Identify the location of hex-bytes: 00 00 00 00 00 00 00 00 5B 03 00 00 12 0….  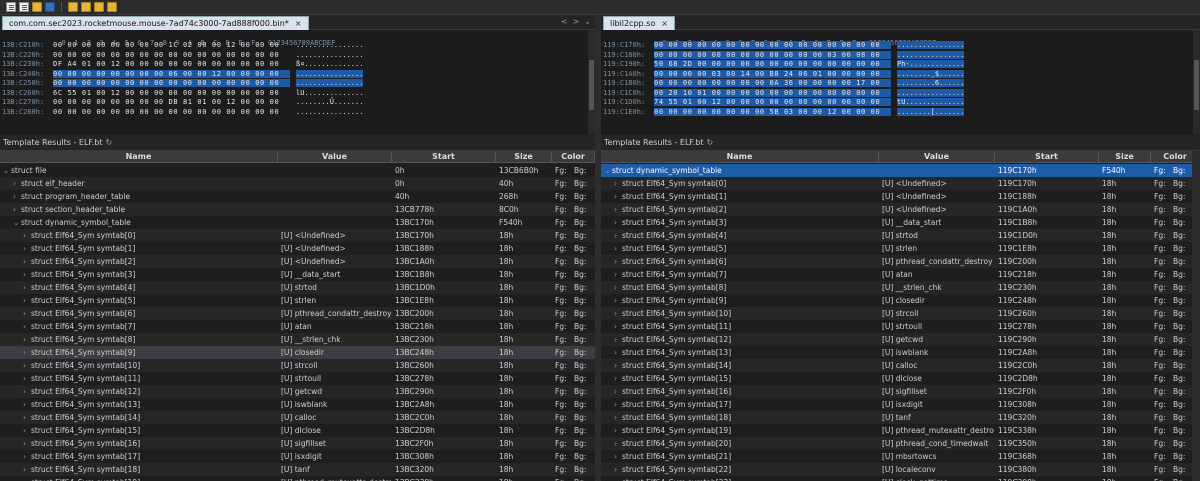
(772, 111).